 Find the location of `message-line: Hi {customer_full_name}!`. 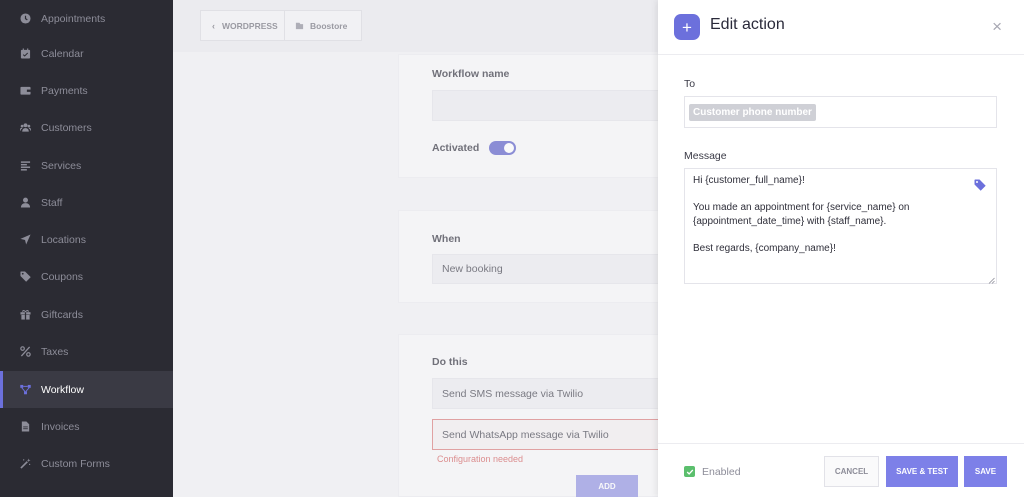

message-line: Hi {customer_full_name}! is located at coordinates (749, 180).